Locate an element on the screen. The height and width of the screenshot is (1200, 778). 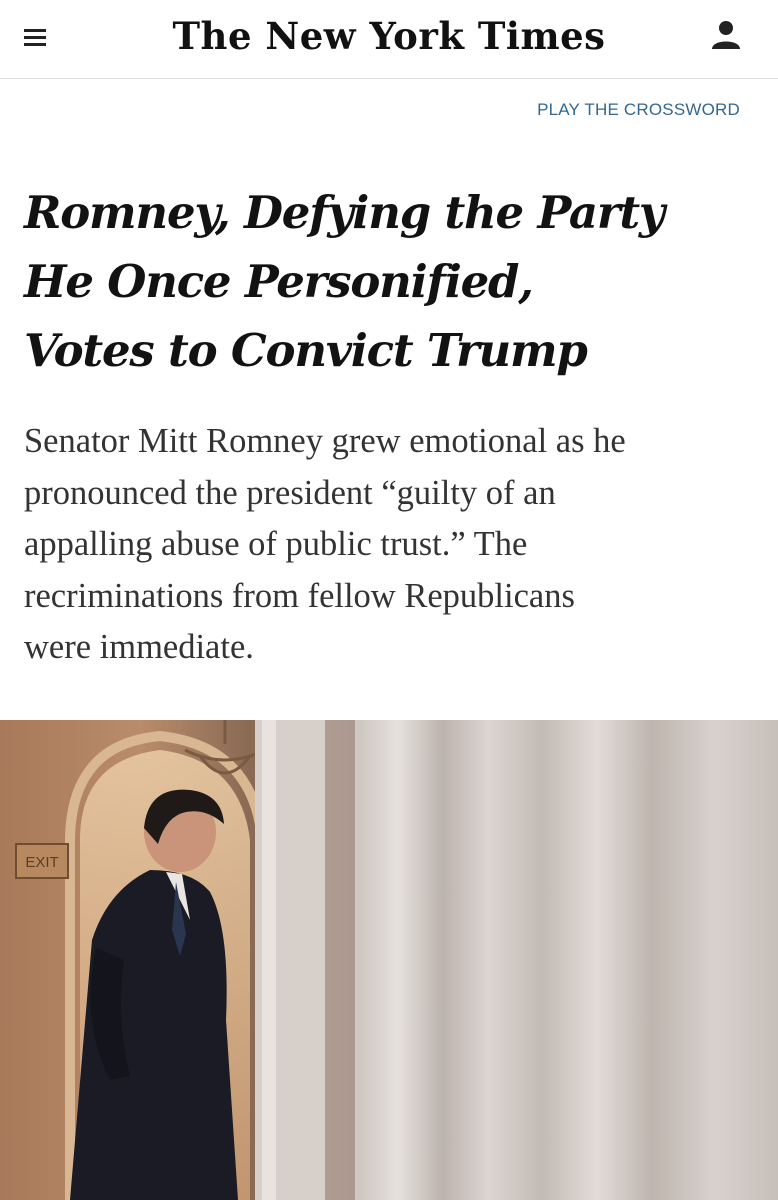
top-bar: The New York Times is located at coordinates (389, 39).